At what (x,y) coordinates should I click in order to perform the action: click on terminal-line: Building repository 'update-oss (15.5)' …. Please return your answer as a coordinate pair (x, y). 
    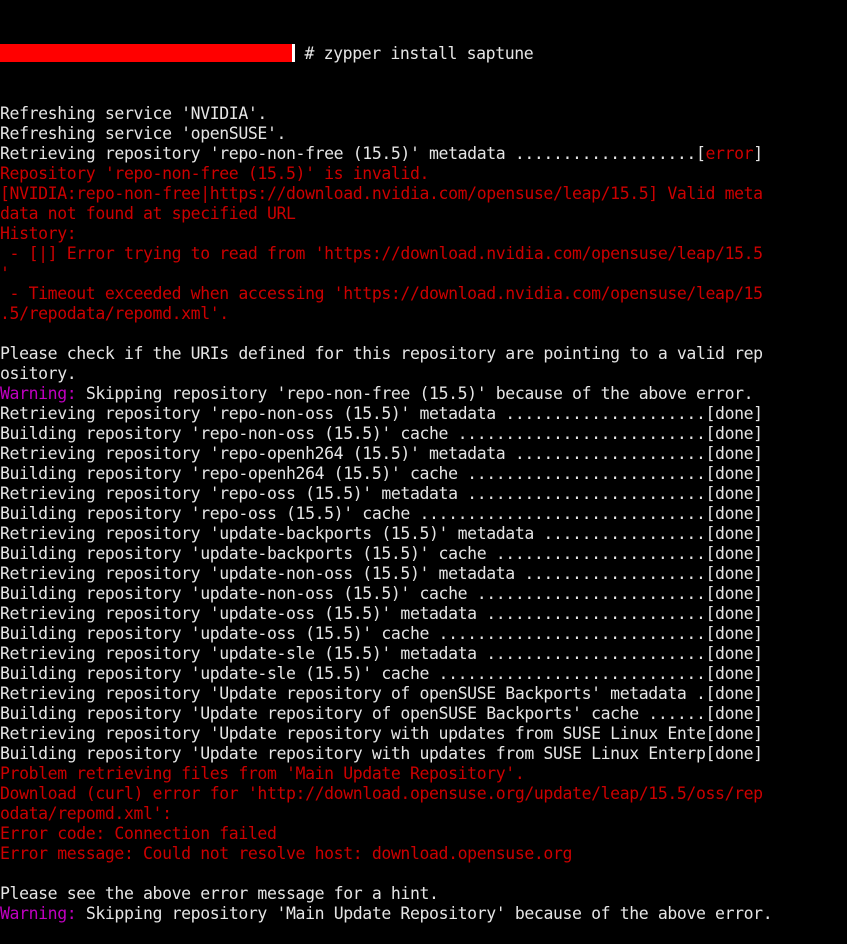
    Looking at the image, I should click on (423, 634).